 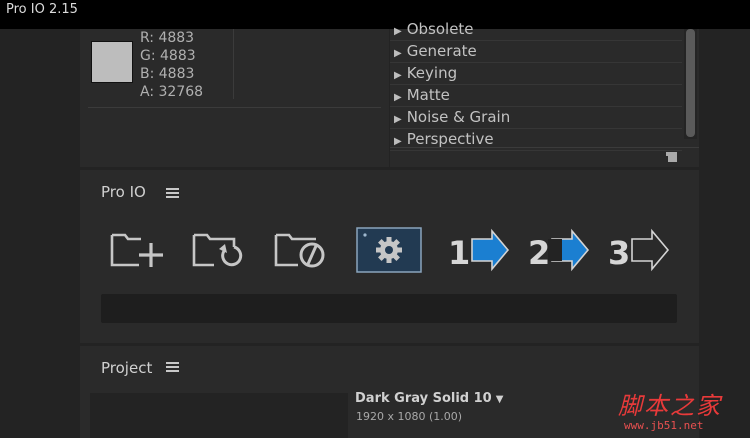 What do you see at coordinates (664, 425) in the screenshot?
I see `watermark-url: www.jb51.net` at bounding box center [664, 425].